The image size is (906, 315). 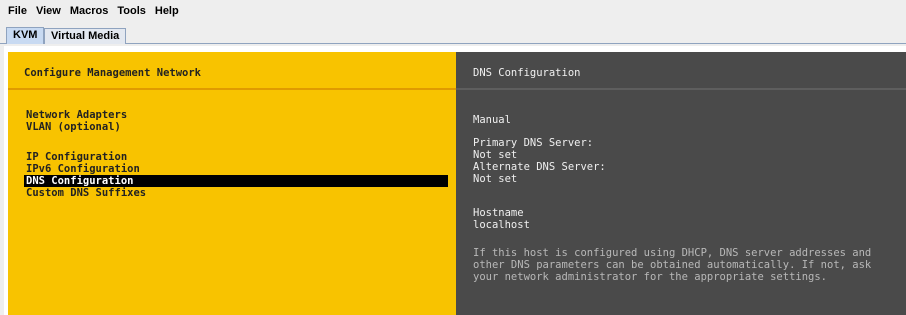 What do you see at coordinates (453, 33) in the screenshot?
I see `tab-bar: KVM Virtual Media` at bounding box center [453, 33].